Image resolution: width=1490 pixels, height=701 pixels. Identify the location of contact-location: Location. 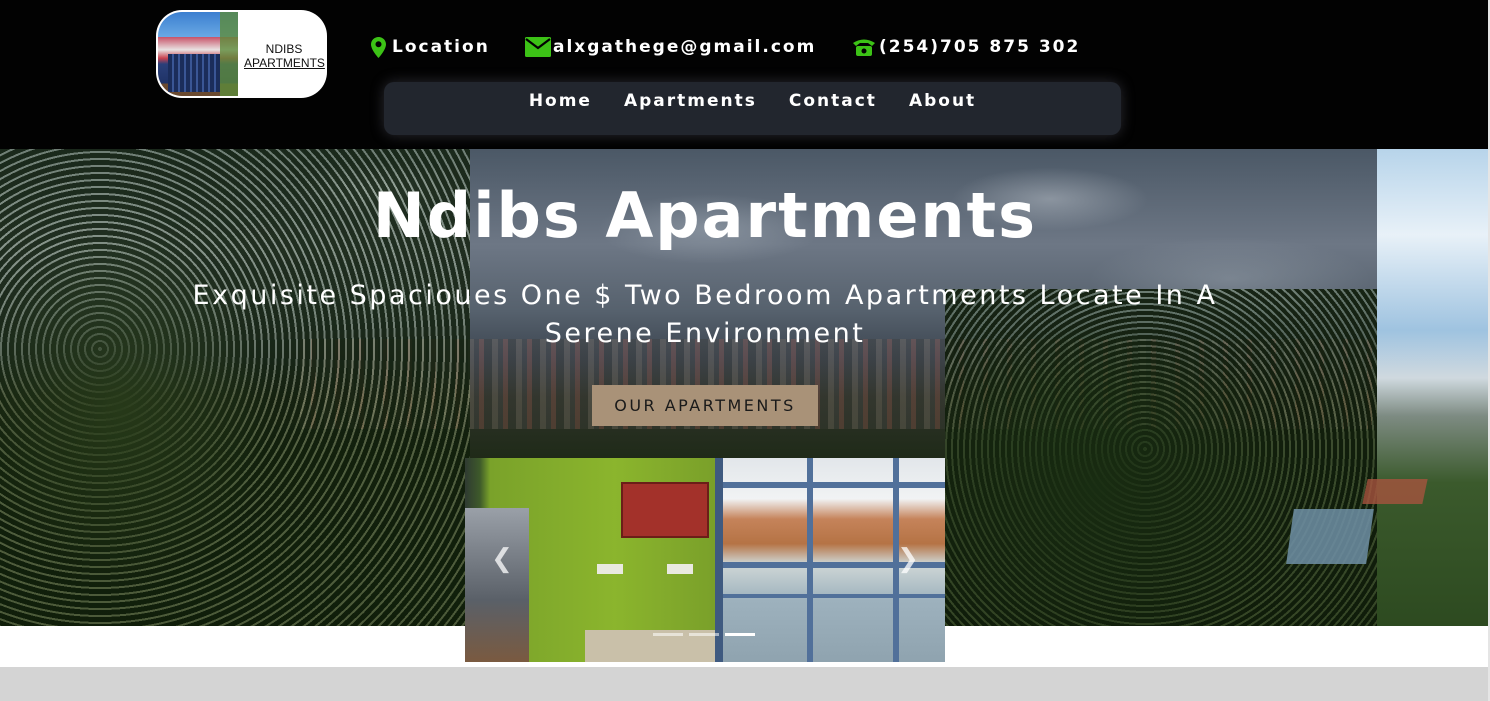
(430, 47).